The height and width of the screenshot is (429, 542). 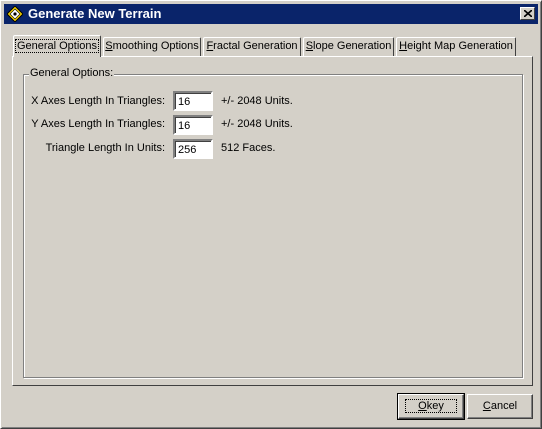 I want to click on tab-height-map-generation: Height Map Generation, so click(x=456, y=46).